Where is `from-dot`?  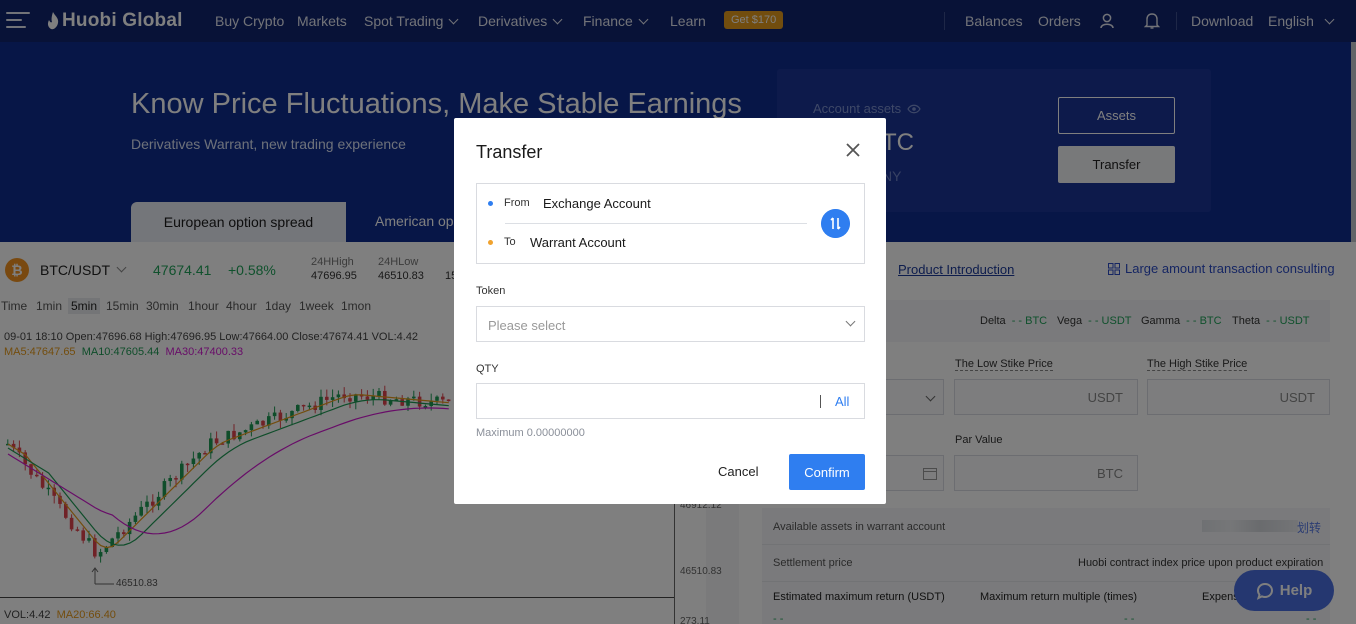 from-dot is located at coordinates (490, 203).